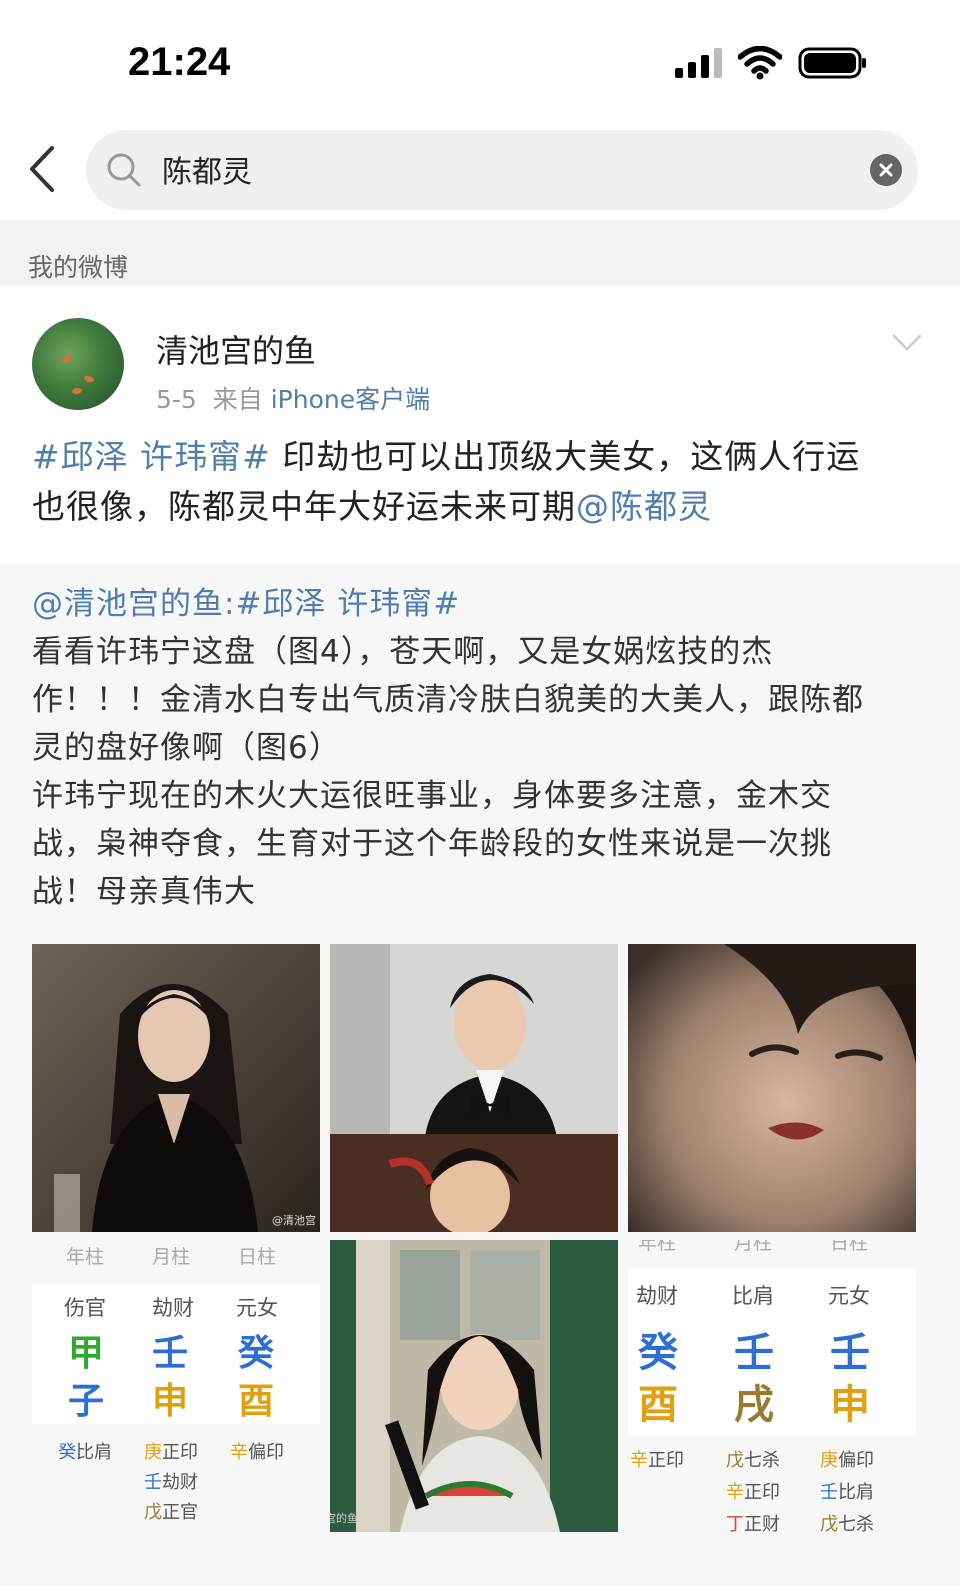 The height and width of the screenshot is (1586, 960). Describe the element at coordinates (760, 63) in the screenshot. I see `wifi-icon` at that location.